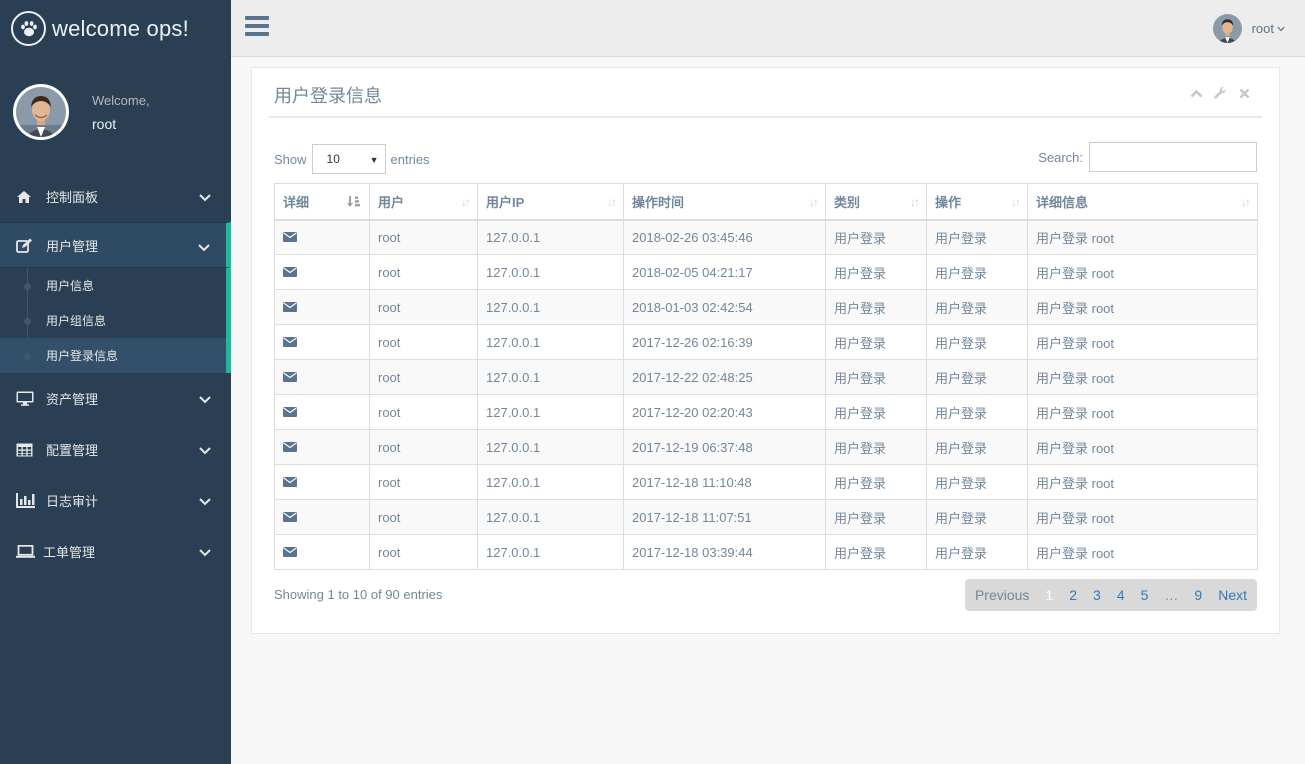 The height and width of the screenshot is (764, 1305). Describe the element at coordinates (26, 450) in the screenshot. I see `table-icon` at that location.